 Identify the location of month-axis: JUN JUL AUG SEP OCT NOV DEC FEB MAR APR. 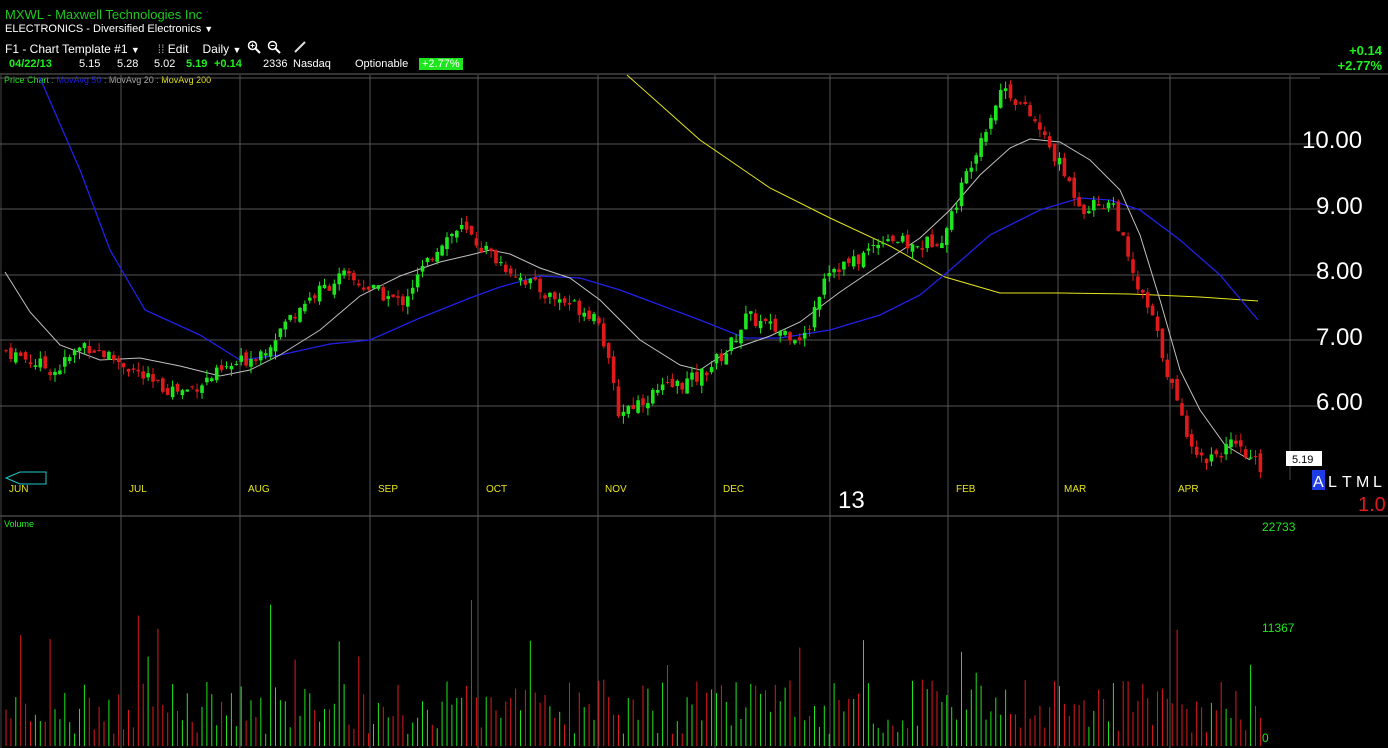
(604, 489).